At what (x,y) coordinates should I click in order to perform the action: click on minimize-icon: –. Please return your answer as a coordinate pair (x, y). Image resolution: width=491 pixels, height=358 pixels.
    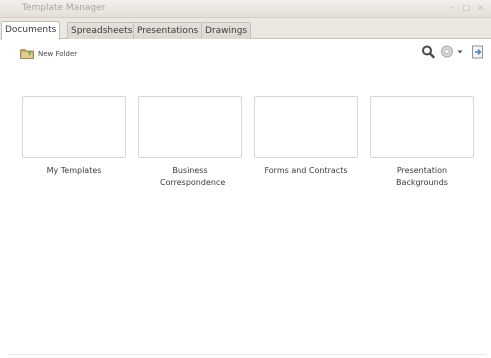
    Looking at the image, I should click on (452, 8).